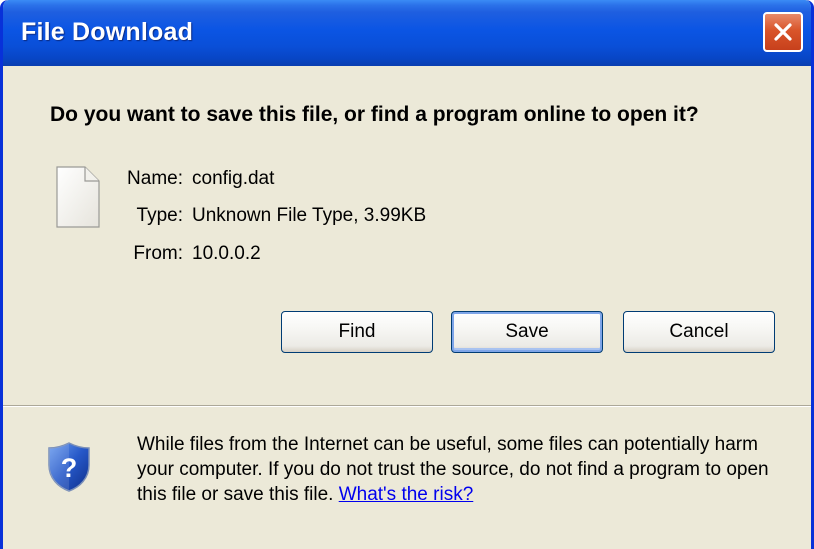  Describe the element at coordinates (357, 332) in the screenshot. I see `find-button: Find` at that location.